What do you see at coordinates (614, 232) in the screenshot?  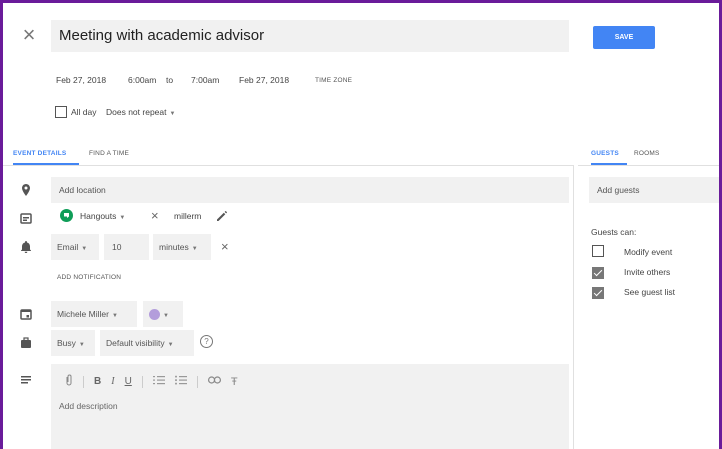 I see `guests-can-label: Guests can:` at bounding box center [614, 232].